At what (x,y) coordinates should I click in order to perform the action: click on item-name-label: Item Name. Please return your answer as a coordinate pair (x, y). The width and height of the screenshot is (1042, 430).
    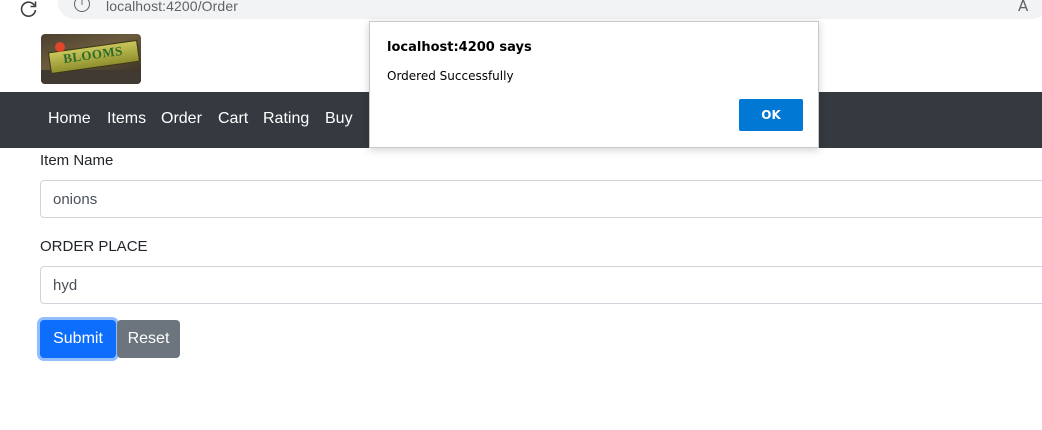
    Looking at the image, I should click on (77, 160).